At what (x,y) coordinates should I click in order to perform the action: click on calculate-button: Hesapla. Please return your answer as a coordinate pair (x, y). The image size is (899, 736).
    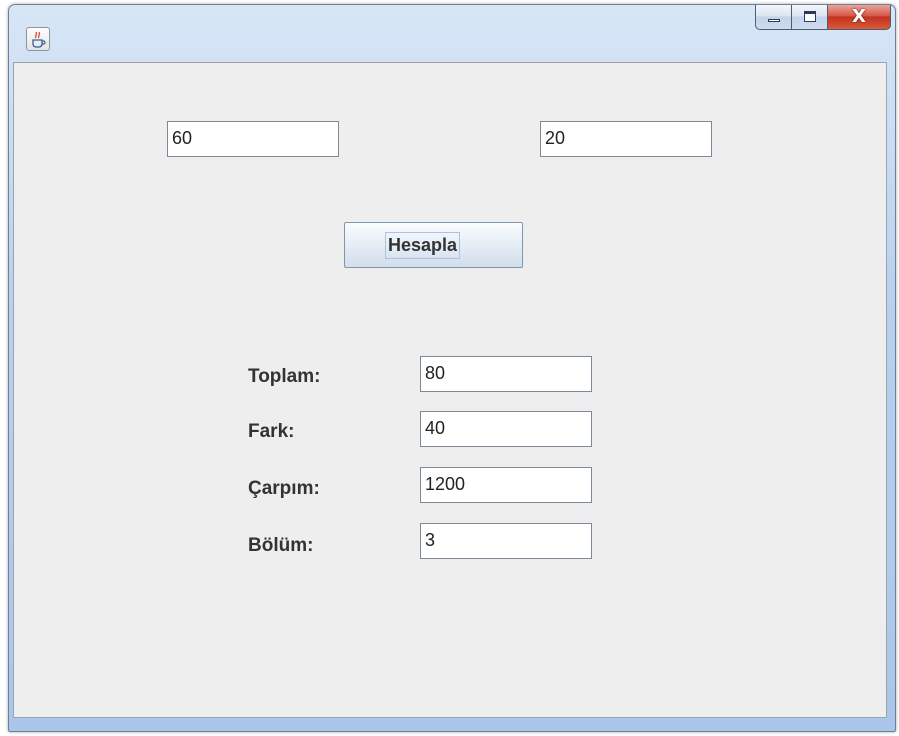
    Looking at the image, I should click on (433, 245).